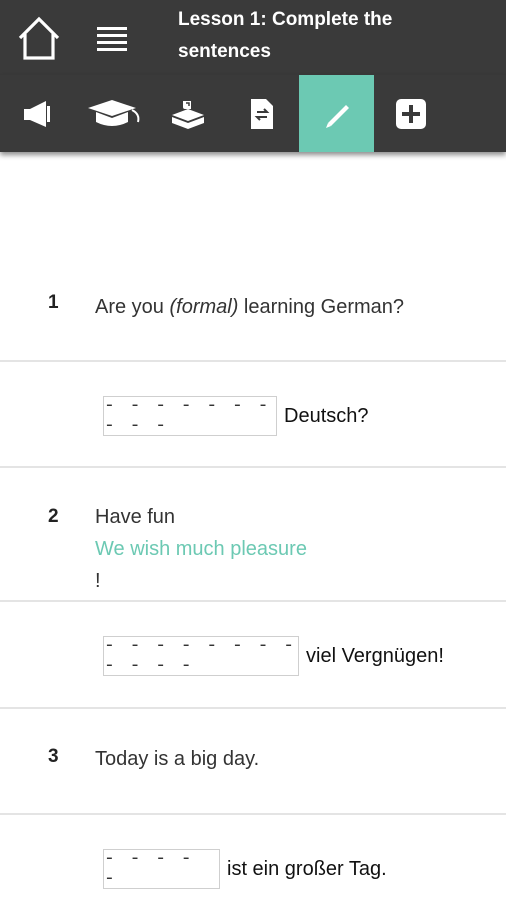  I want to click on question-text-part: Are you, so click(132, 307).